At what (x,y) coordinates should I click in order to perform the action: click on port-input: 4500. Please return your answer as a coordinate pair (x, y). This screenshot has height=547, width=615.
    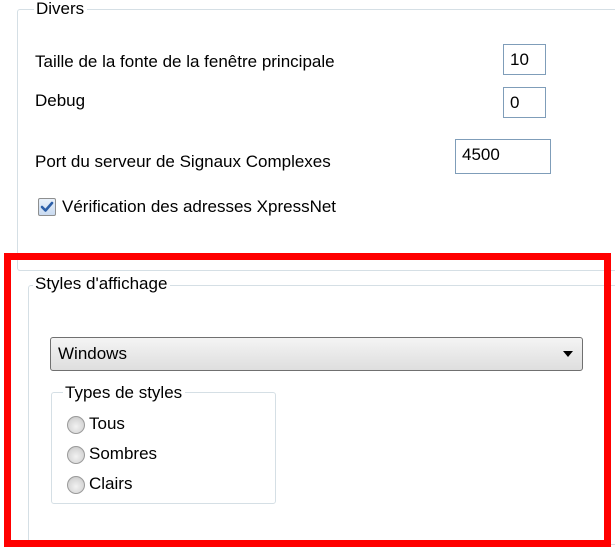
    Looking at the image, I should click on (503, 156).